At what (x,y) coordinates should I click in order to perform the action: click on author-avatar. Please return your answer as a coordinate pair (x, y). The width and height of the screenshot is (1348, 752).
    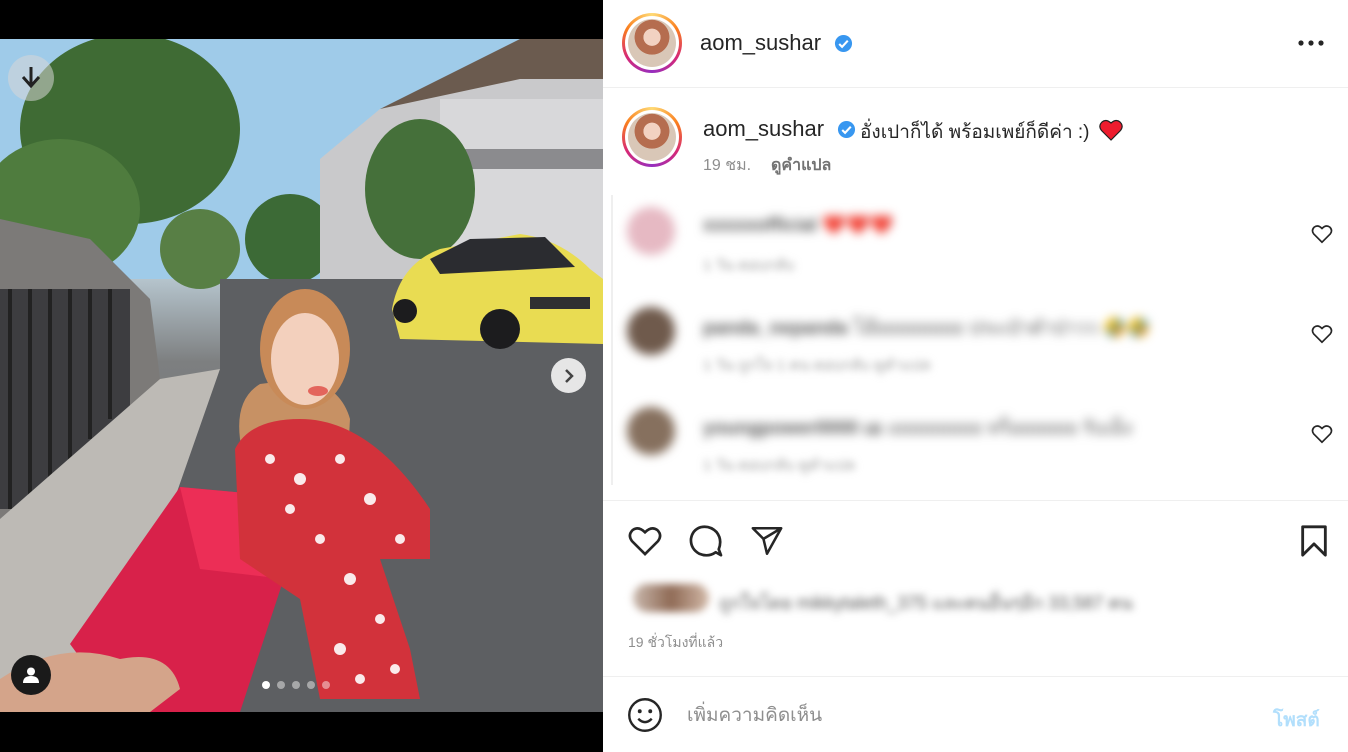
    Looking at the image, I should click on (652, 43).